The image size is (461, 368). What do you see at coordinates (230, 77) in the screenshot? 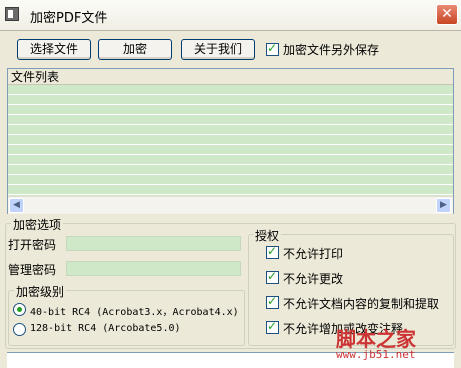
I see `file-list-header: 文件列表` at bounding box center [230, 77].